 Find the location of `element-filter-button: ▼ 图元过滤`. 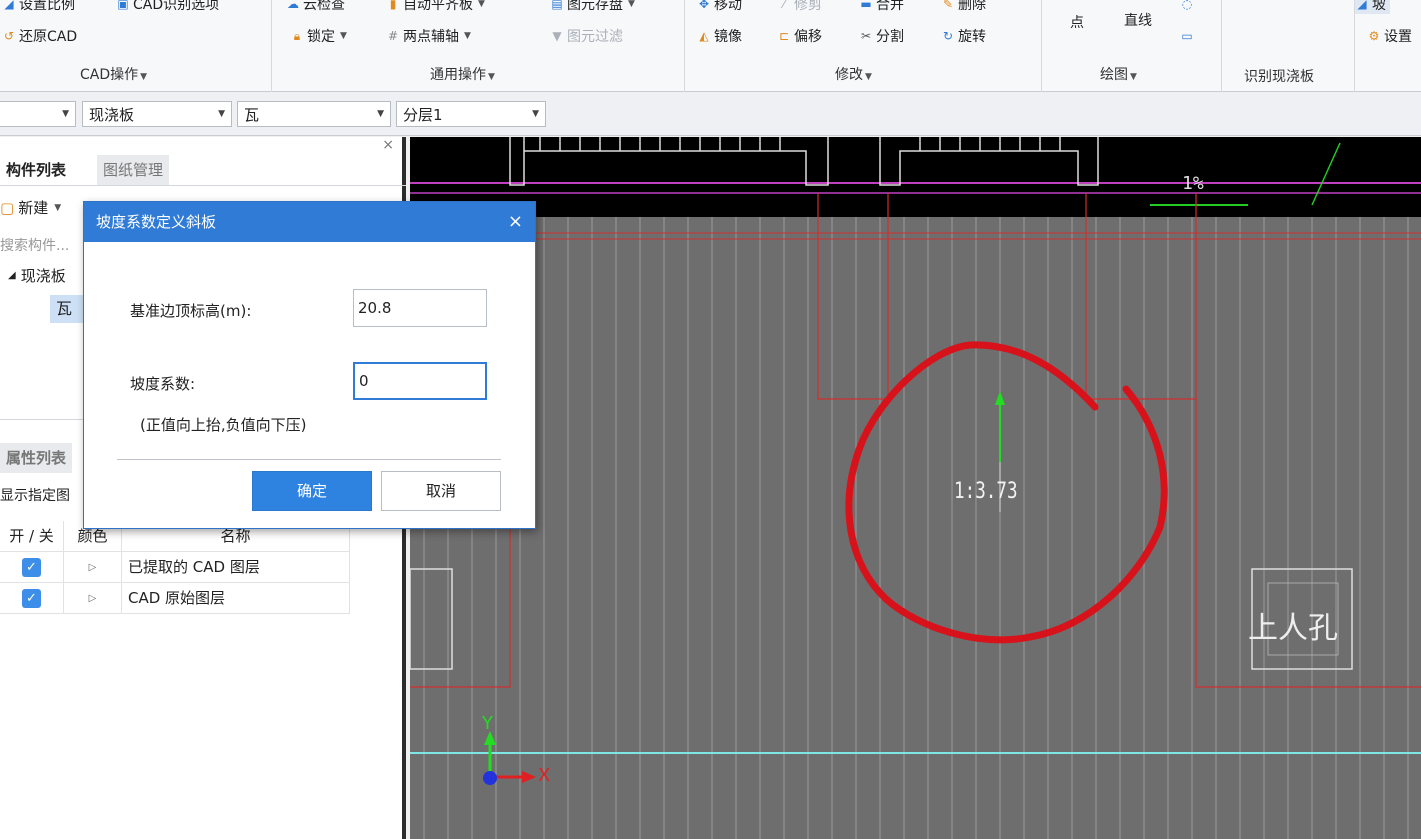

element-filter-button: ▼ 图元过滤 is located at coordinates (586, 36).